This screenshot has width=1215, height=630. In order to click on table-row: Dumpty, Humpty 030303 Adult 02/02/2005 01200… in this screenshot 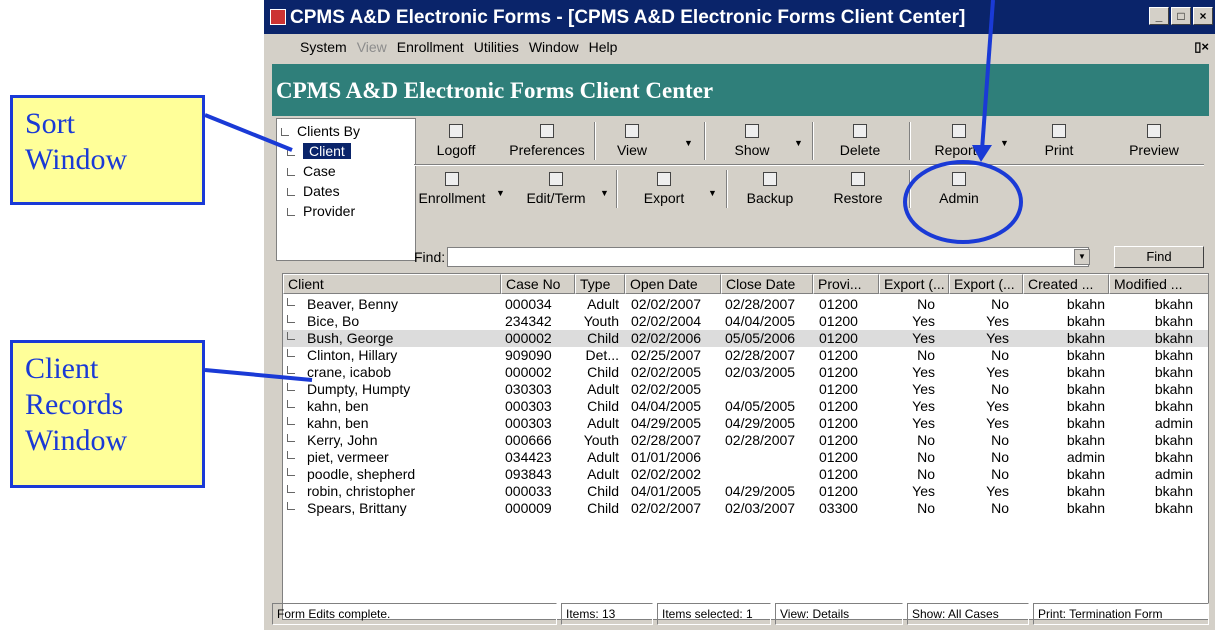, I will do `click(745, 389)`.